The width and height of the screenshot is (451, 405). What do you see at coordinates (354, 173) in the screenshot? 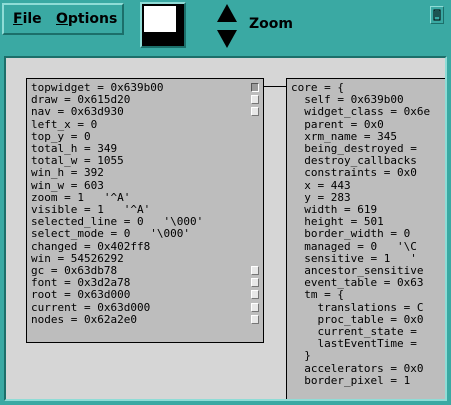
I see `node-field-row: constraints = 0x0` at bounding box center [354, 173].